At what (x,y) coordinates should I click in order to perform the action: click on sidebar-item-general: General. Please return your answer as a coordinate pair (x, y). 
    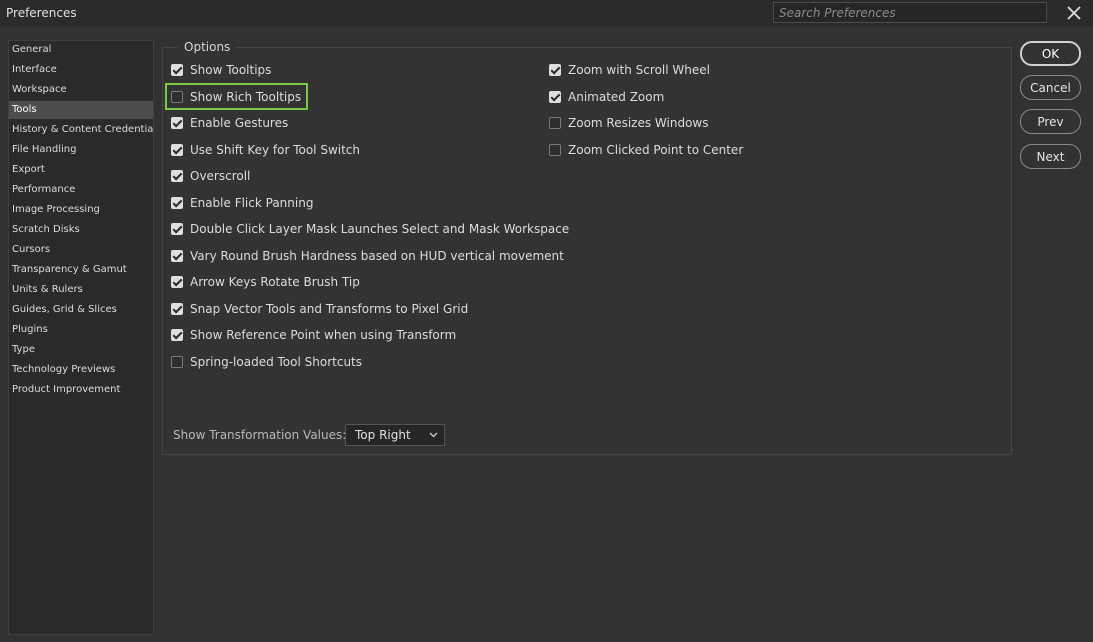
    Looking at the image, I should click on (81, 50).